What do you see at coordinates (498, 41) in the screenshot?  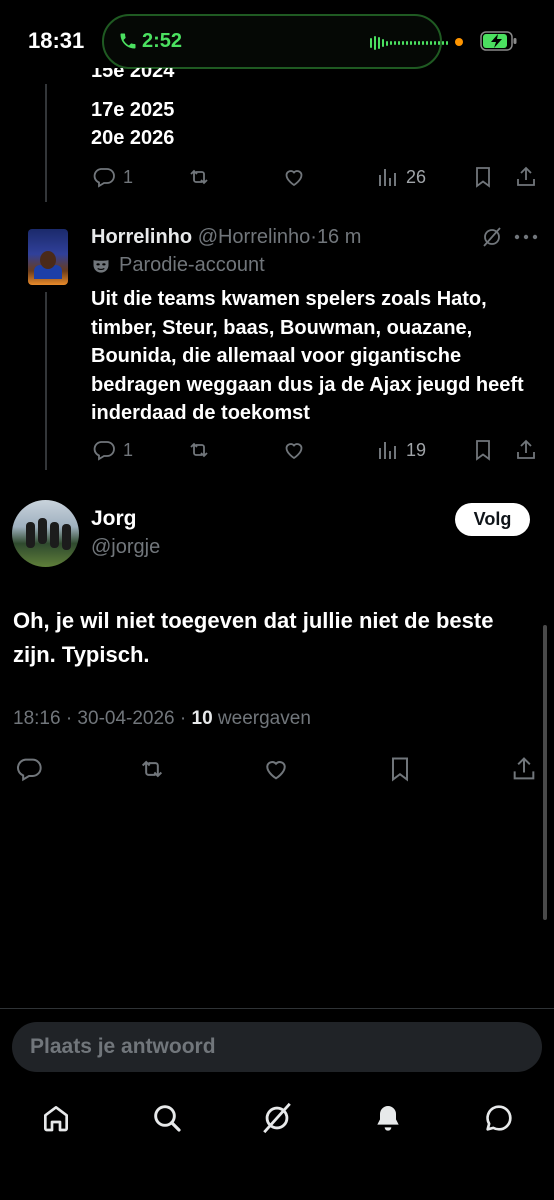 I see `battery-charging-icon` at bounding box center [498, 41].